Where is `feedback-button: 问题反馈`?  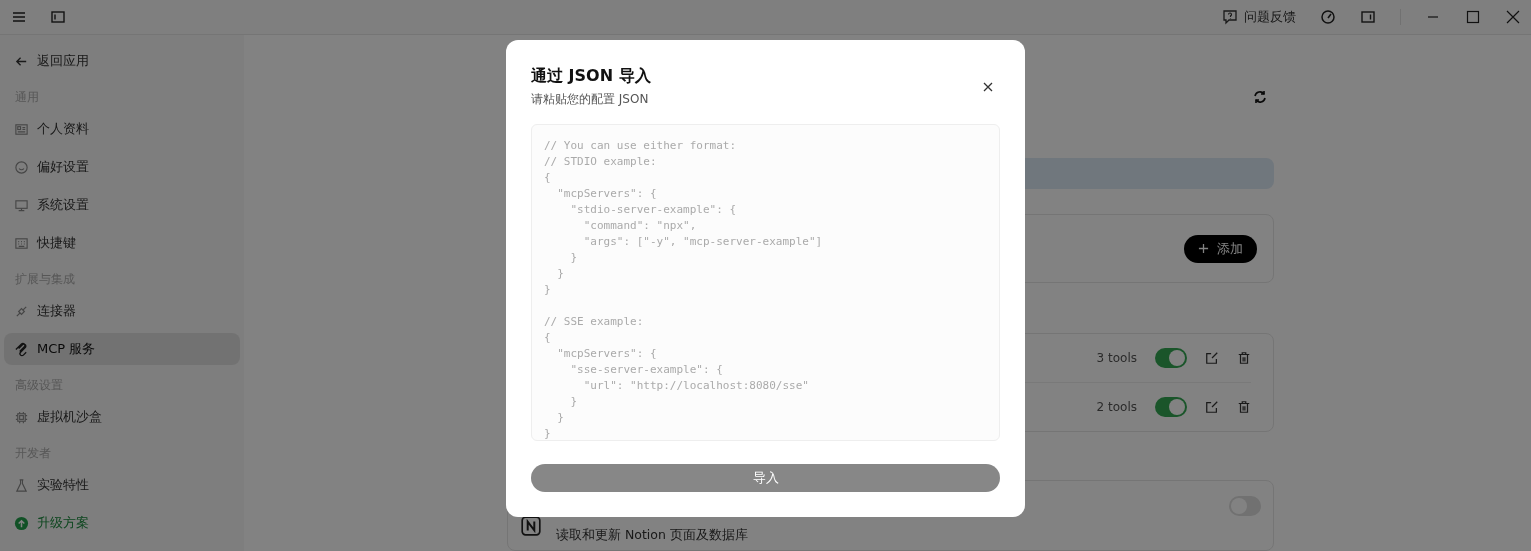
feedback-button: 问题反馈 is located at coordinates (1259, 17).